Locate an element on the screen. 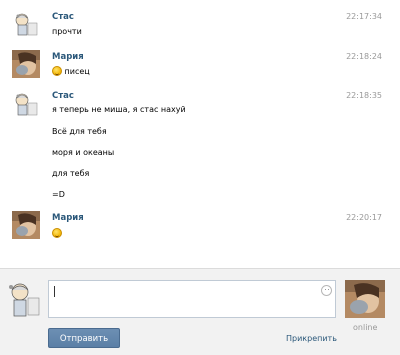  message-text: я теперь не миша, я стас нахуй is located at coordinates (119, 109).